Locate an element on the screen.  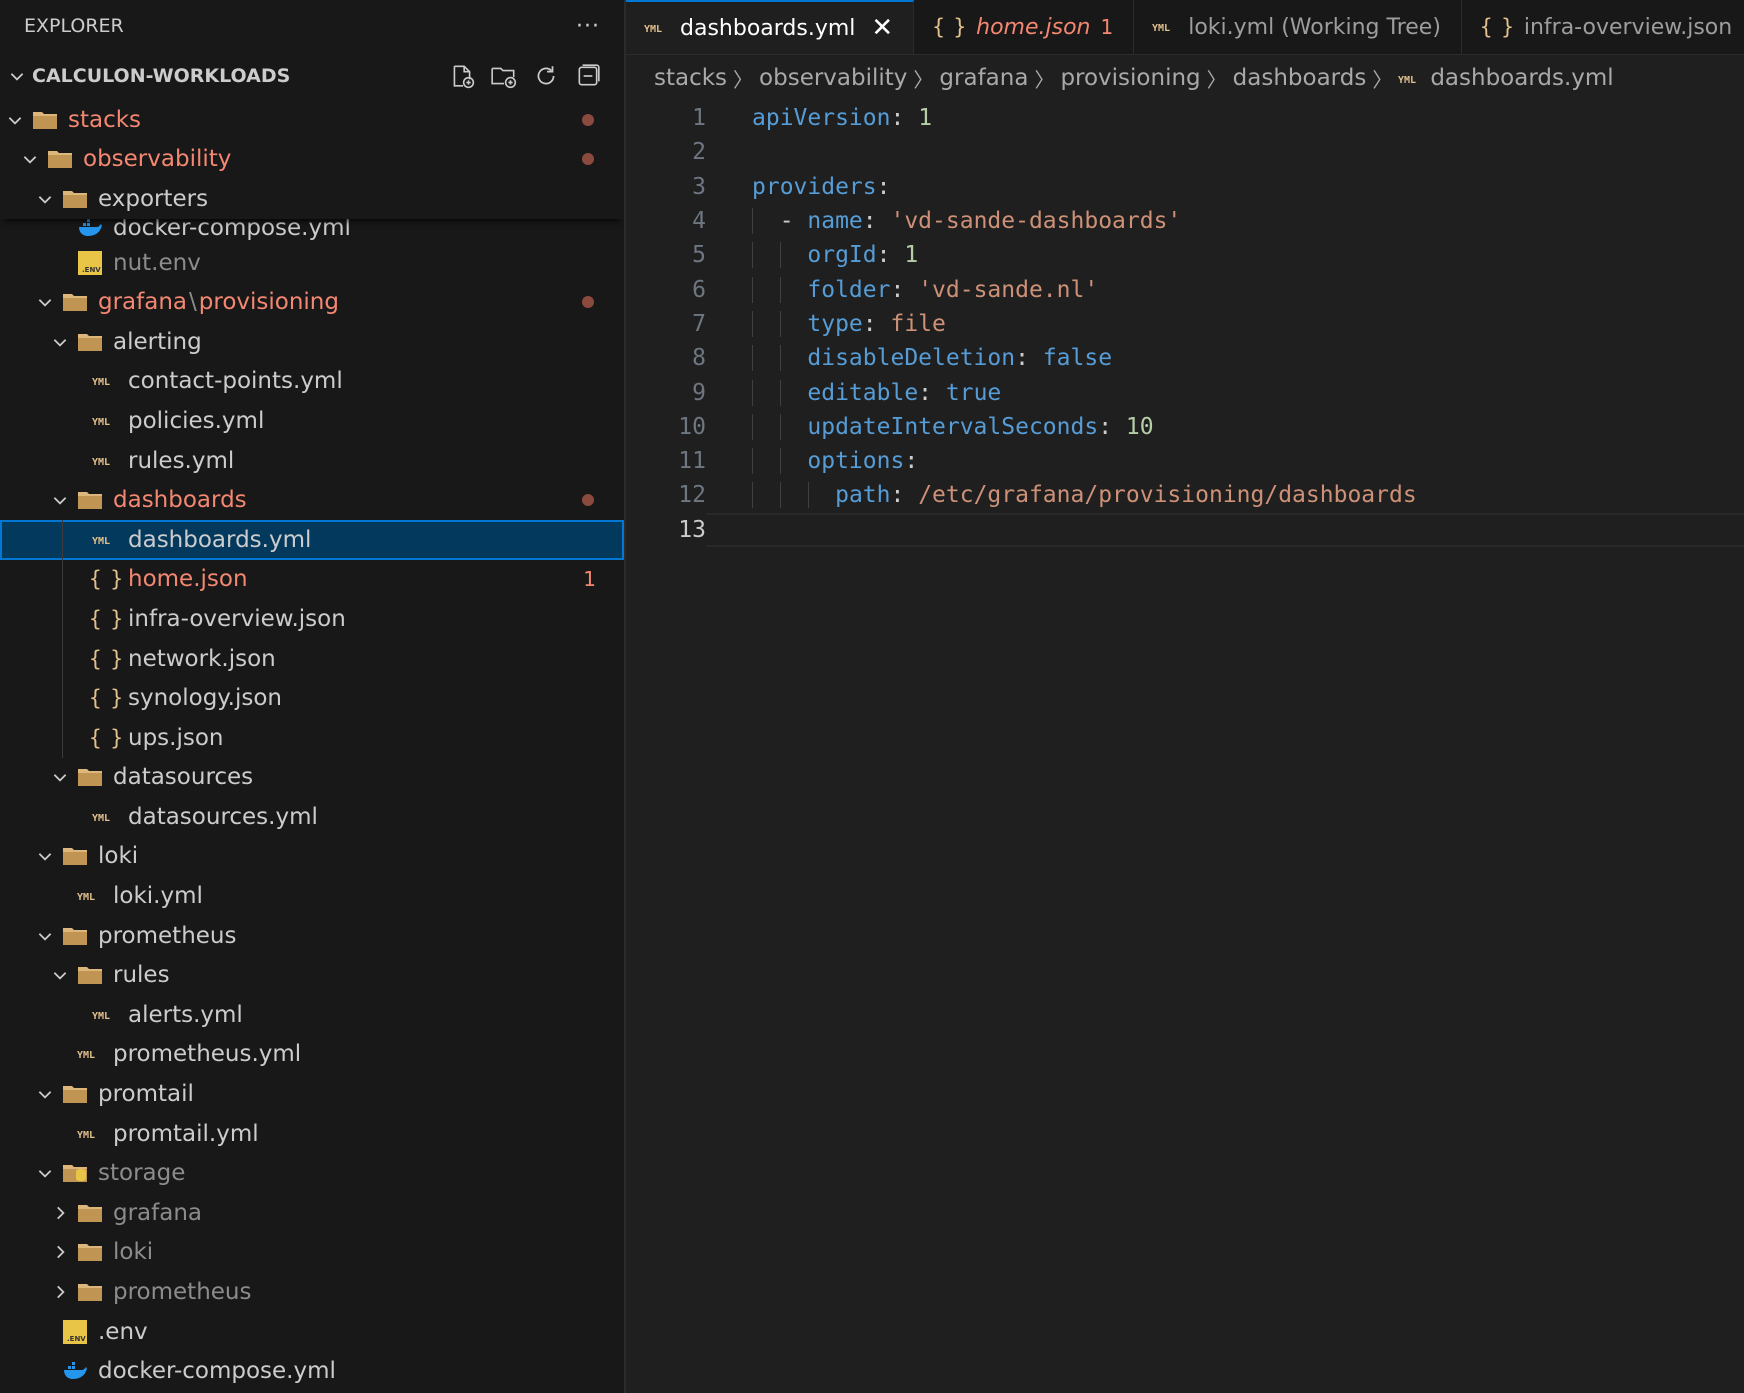
tree-file: { } synology.json is located at coordinates (312, 698).